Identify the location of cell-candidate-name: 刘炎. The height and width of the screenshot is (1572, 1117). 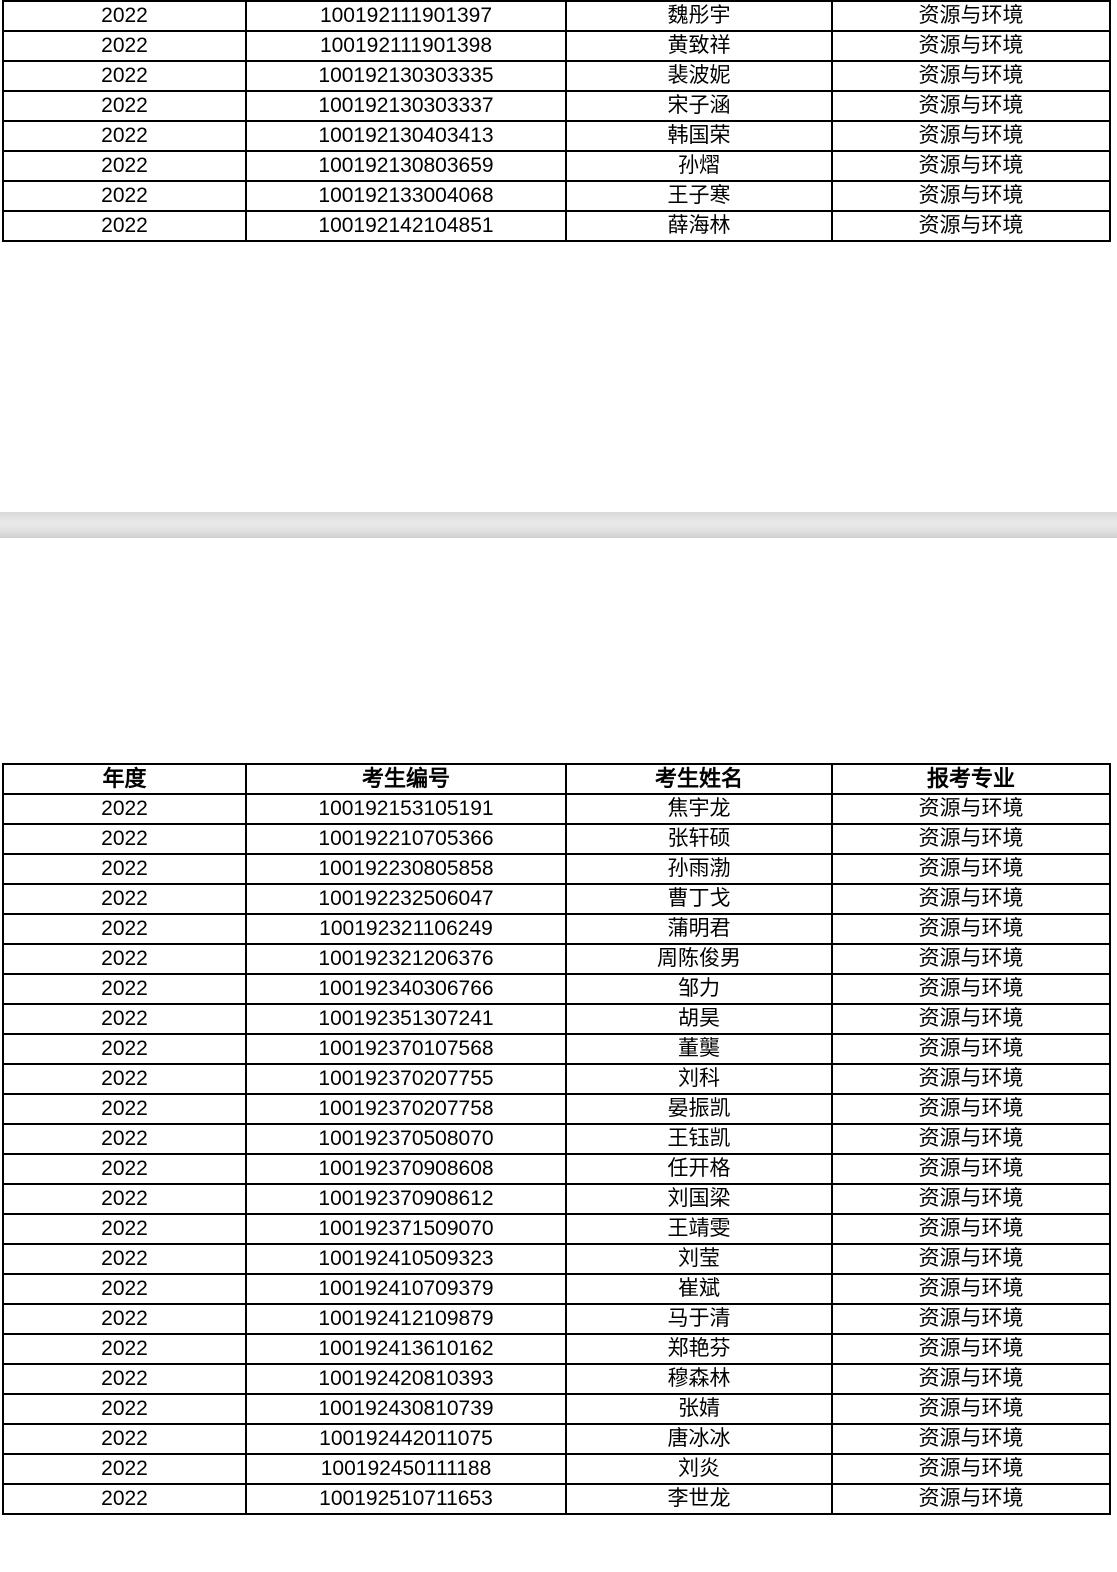
(699, 1469).